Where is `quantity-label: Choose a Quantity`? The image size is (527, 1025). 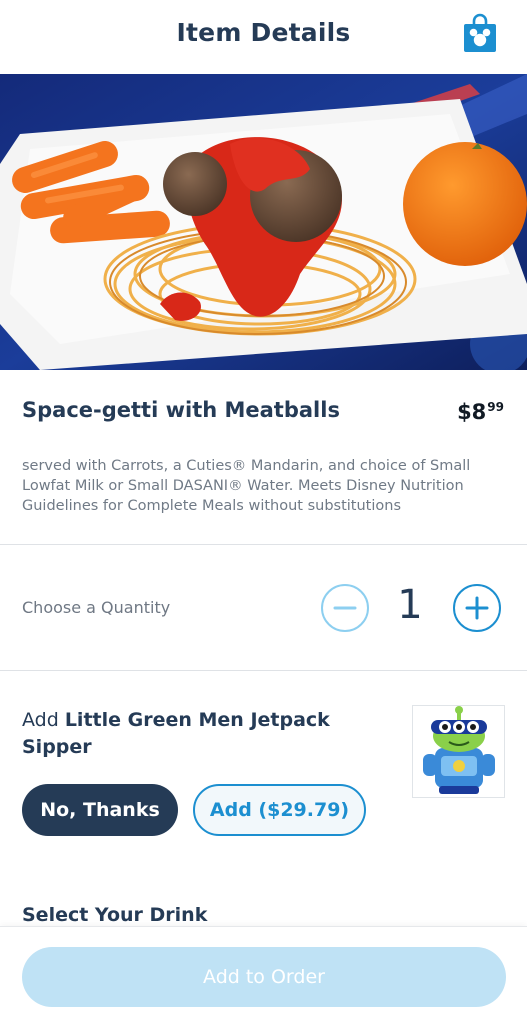
quantity-label: Choose a Quantity is located at coordinates (96, 607).